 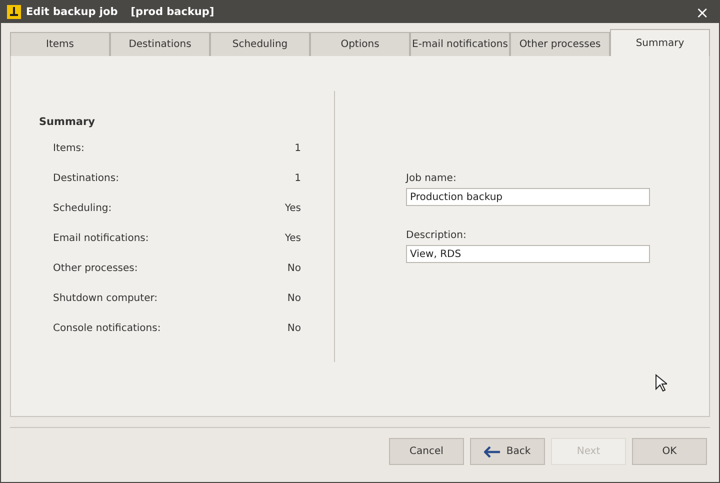 What do you see at coordinates (528, 254) in the screenshot?
I see `text-field: View, RDS` at bounding box center [528, 254].